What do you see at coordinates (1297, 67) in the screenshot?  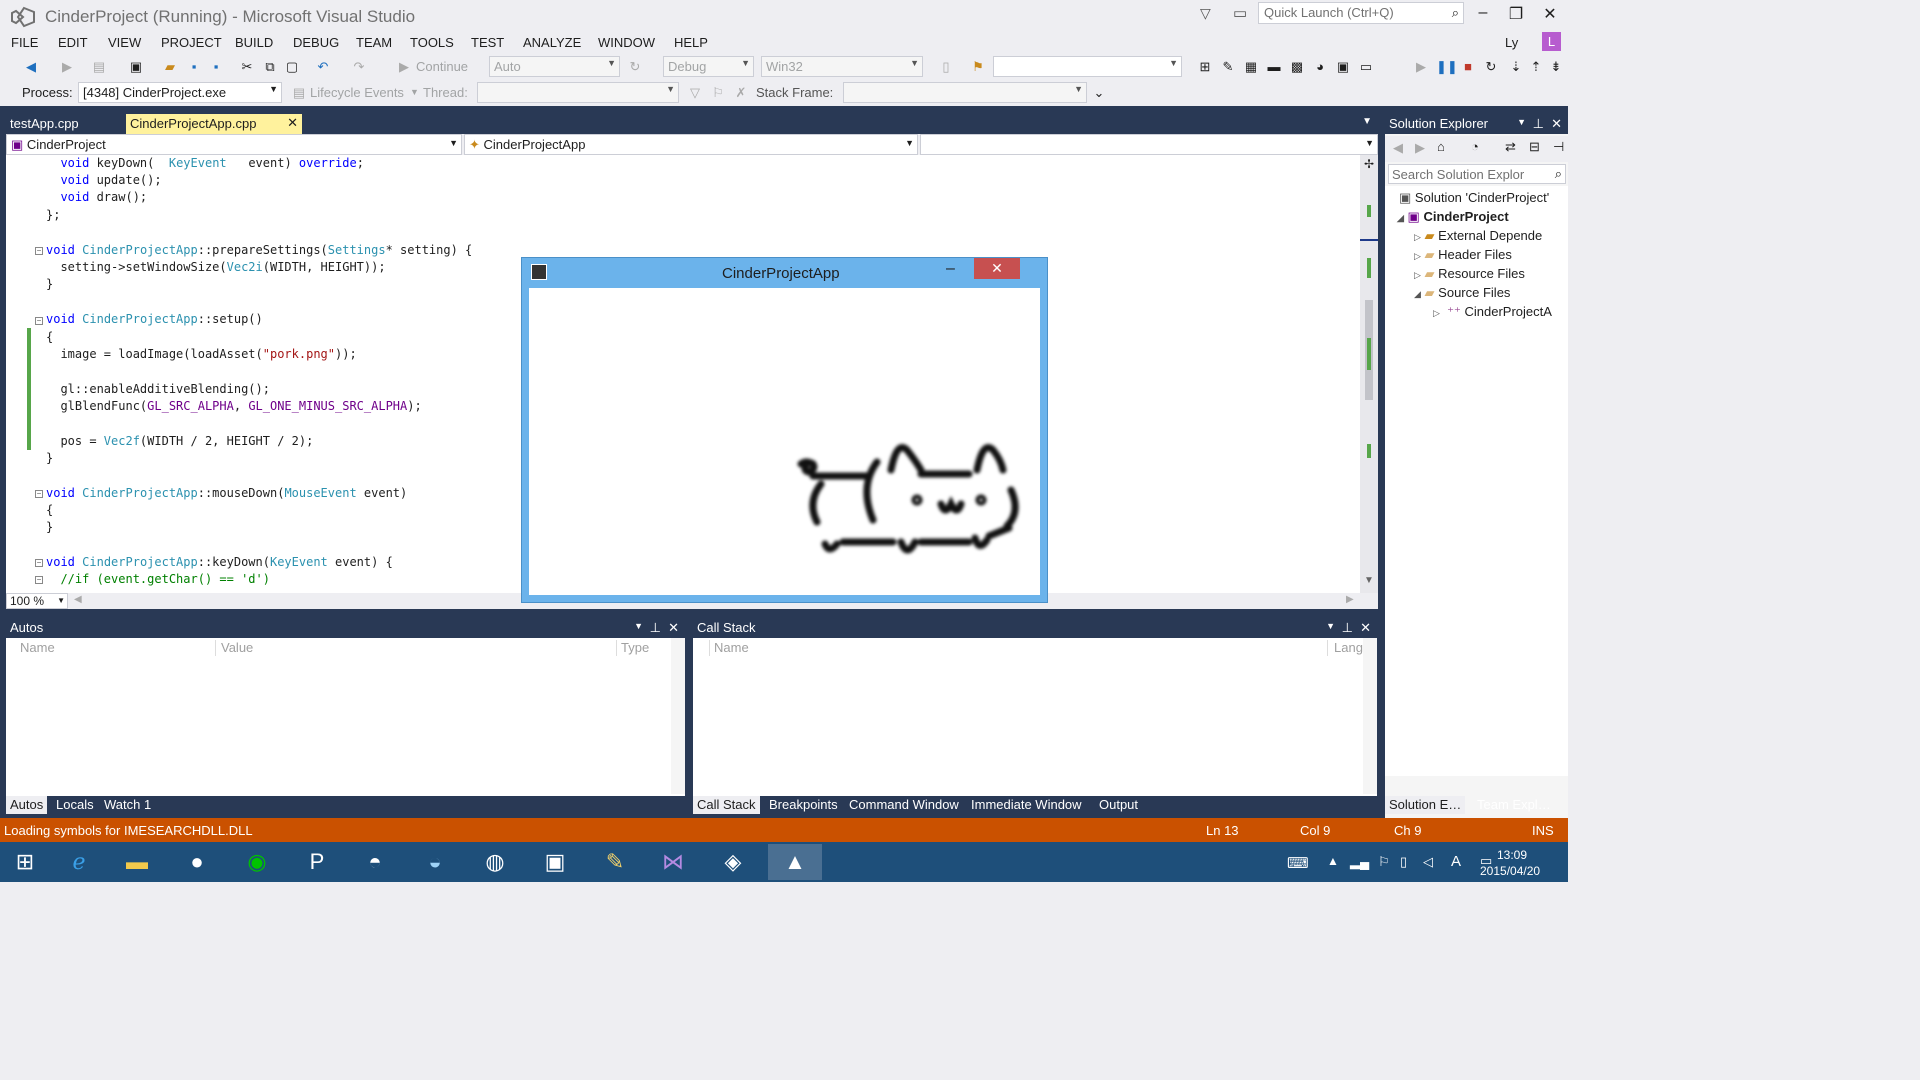 I see `debug-toolbar-icon-4: ▩` at bounding box center [1297, 67].